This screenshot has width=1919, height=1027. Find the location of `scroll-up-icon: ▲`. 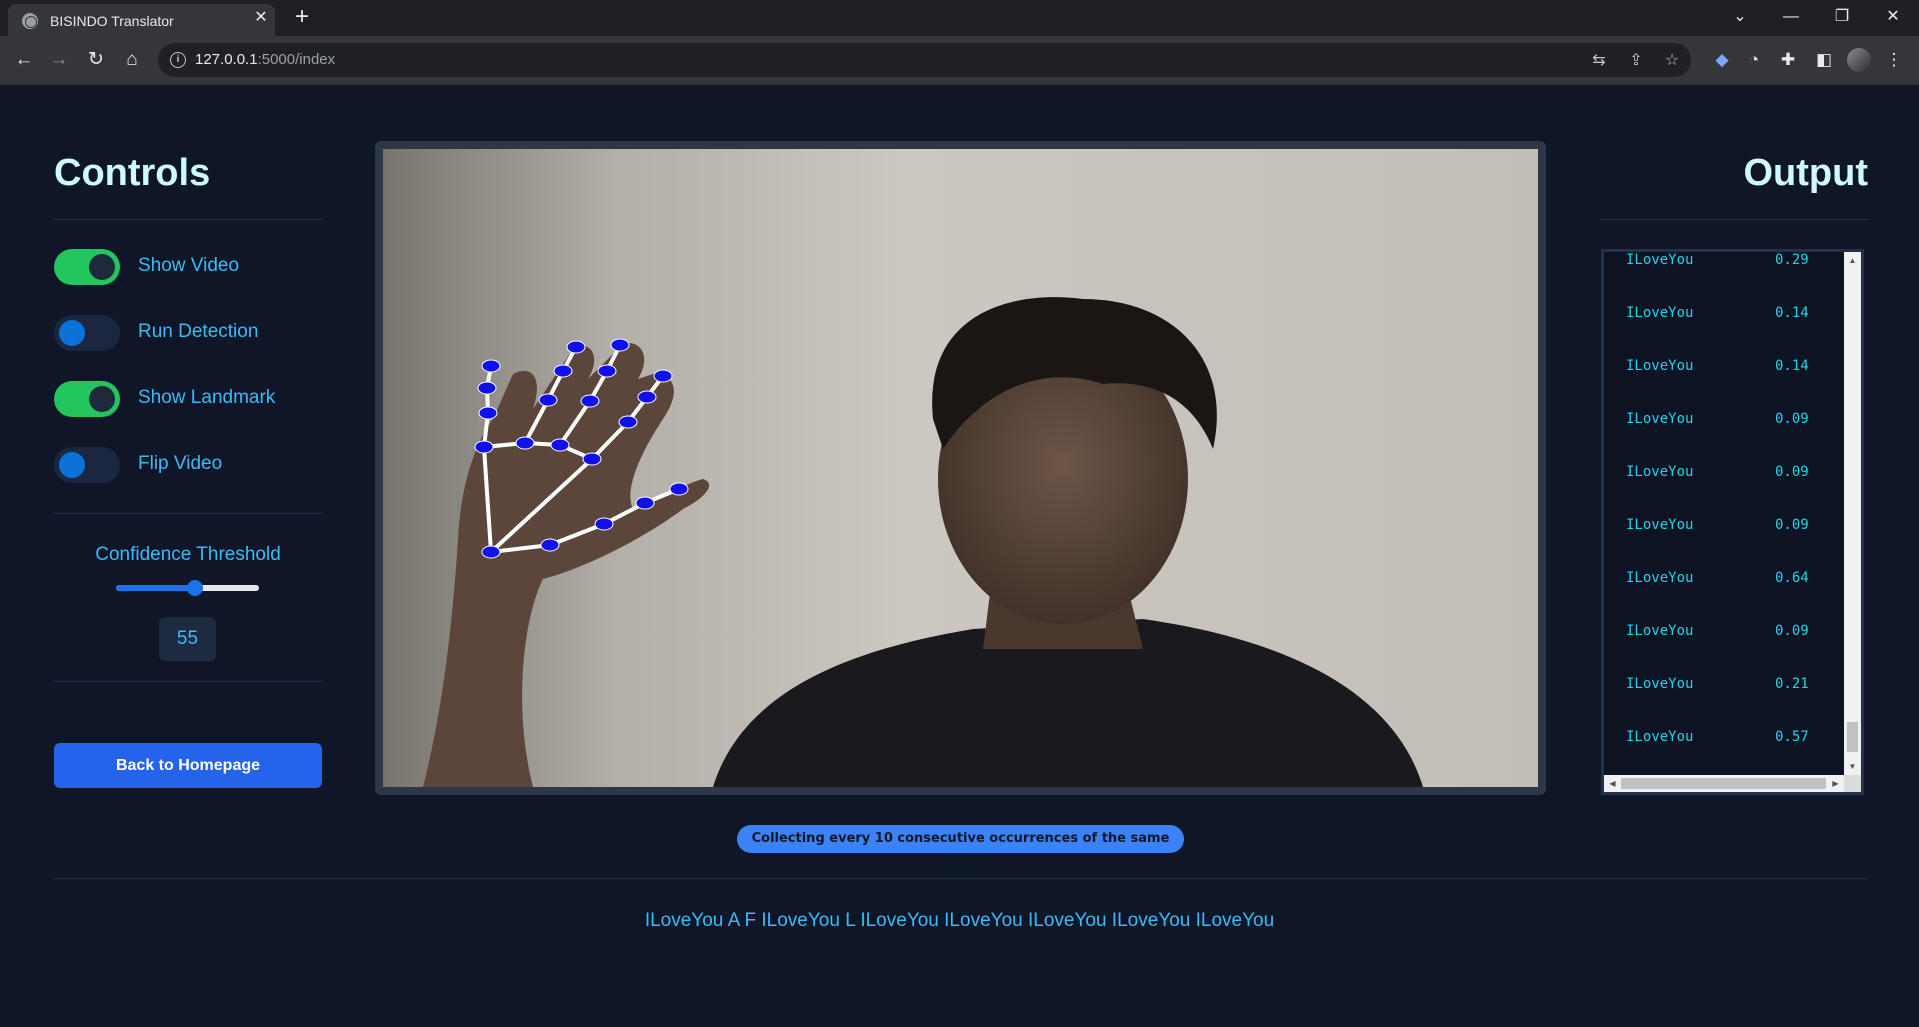

scroll-up-icon: ▲ is located at coordinates (1852, 260).